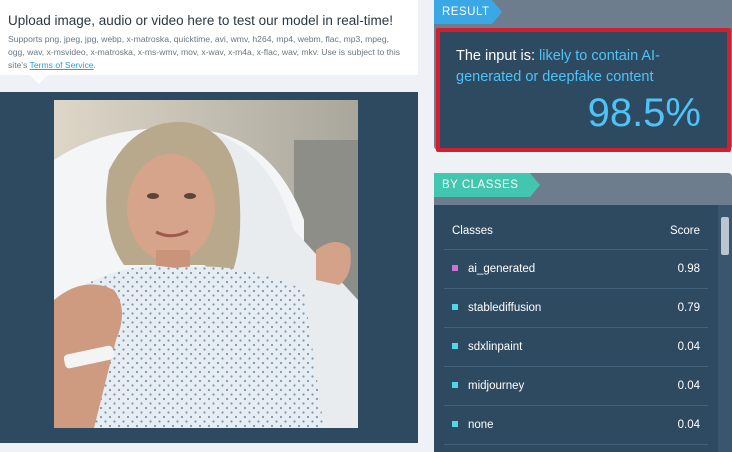 The width and height of the screenshot is (732, 452). What do you see at coordinates (667, 231) in the screenshot?
I see `score-column-header: Score` at bounding box center [667, 231].